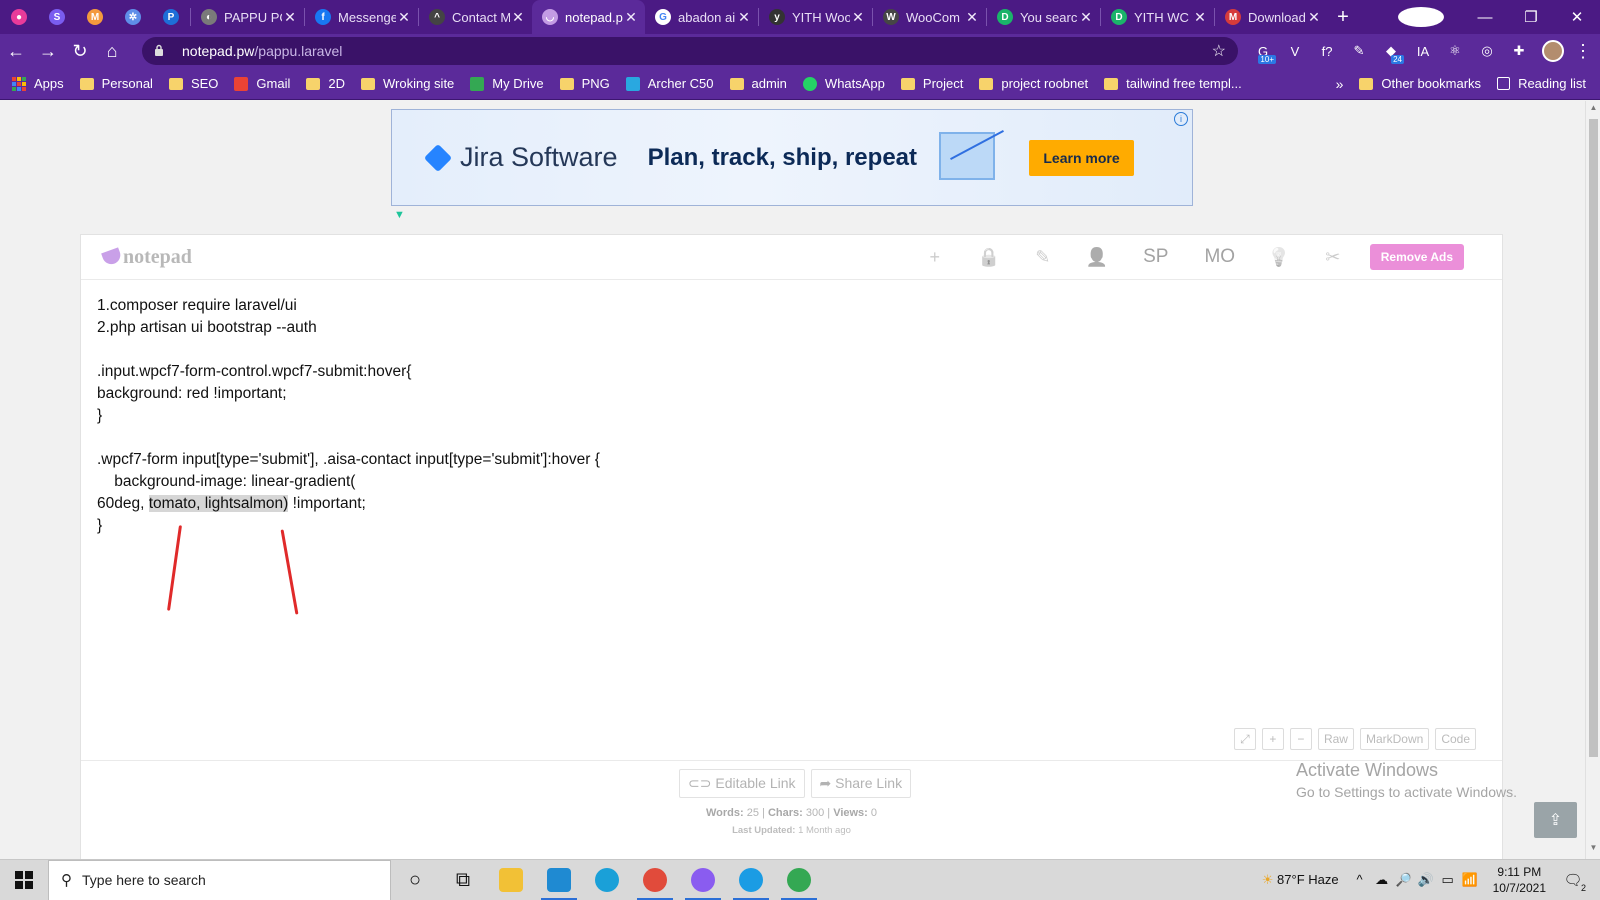 This screenshot has height=900, width=1600. Describe the element at coordinates (1343, 17) in the screenshot. I see `new-tab-button: +` at that location.